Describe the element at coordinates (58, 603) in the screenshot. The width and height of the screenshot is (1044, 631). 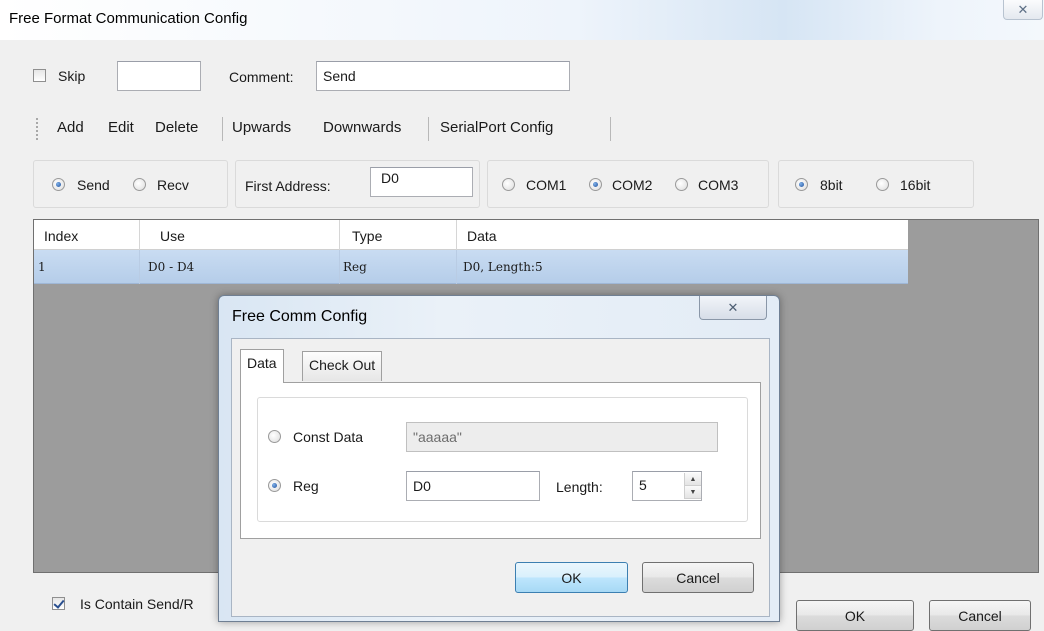
I see `contain-checkbox` at that location.